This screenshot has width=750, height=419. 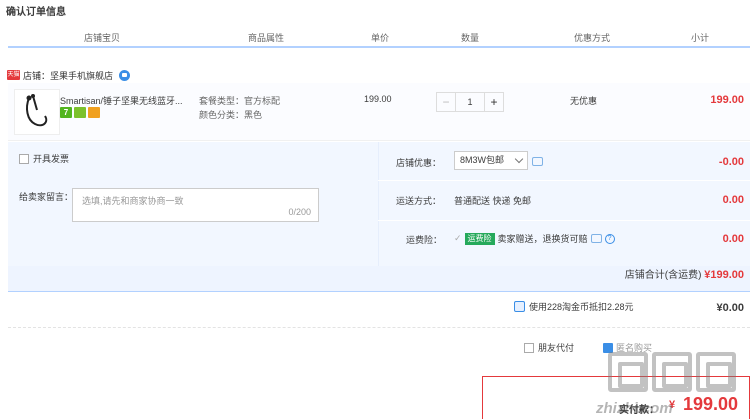 What do you see at coordinates (584, 101) in the screenshot?
I see `discount-method: 无优惠` at bounding box center [584, 101].